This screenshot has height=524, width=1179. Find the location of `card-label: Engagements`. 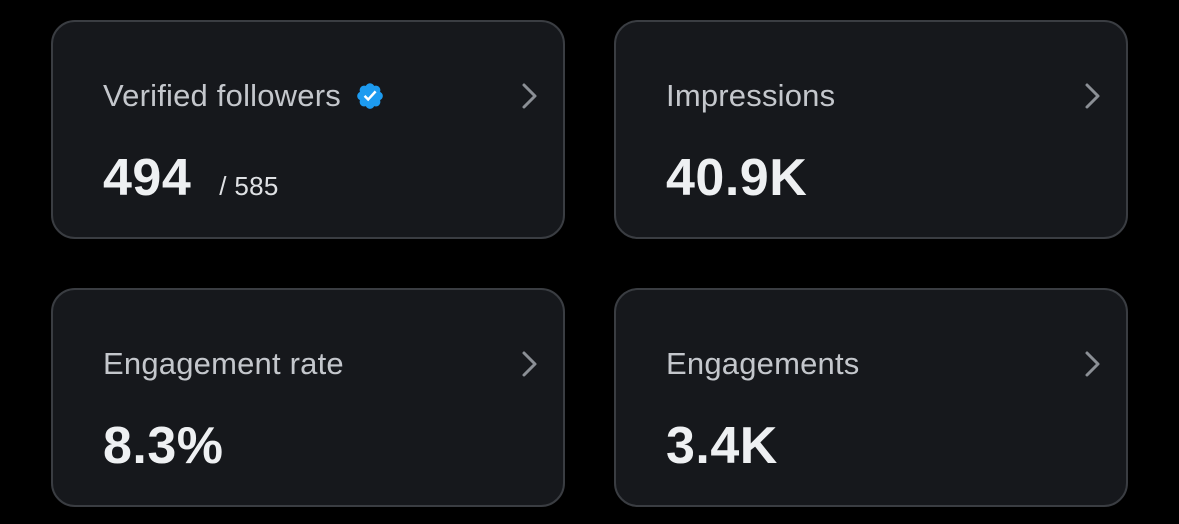

card-label: Engagements is located at coordinates (763, 363).